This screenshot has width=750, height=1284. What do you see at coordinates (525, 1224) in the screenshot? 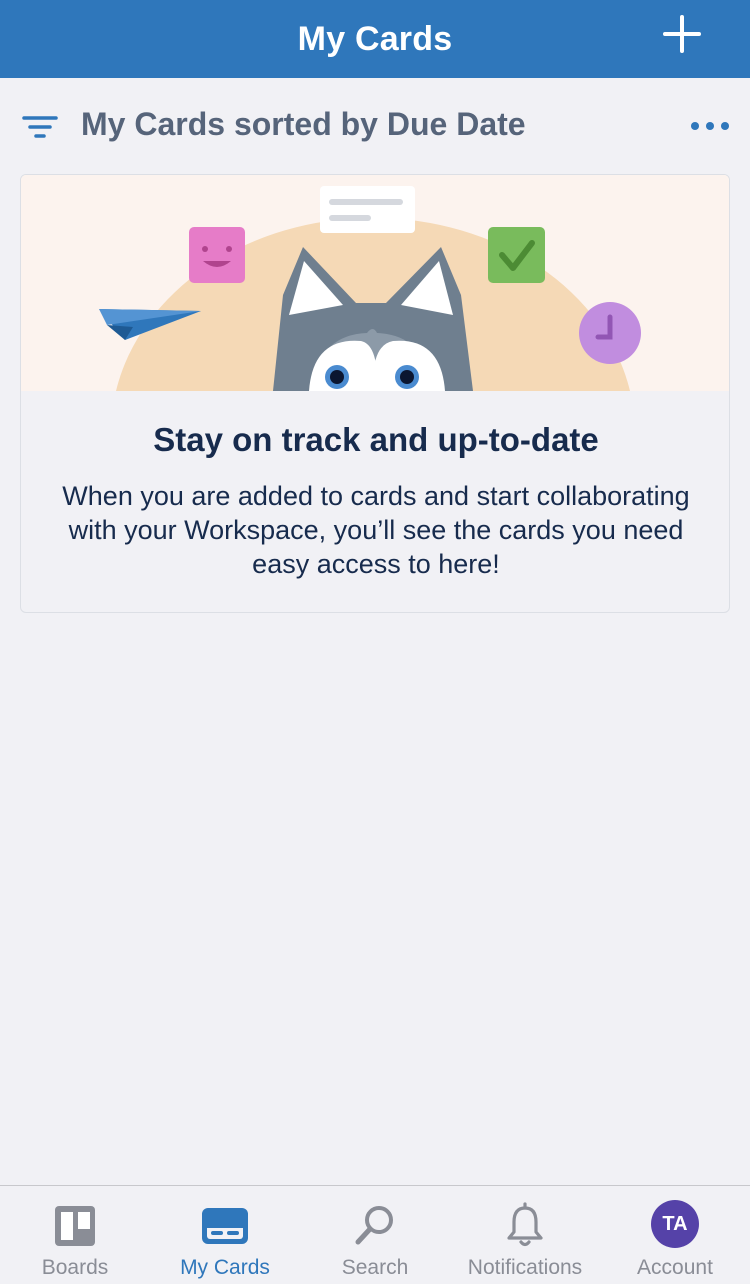
I see `bell-icon` at bounding box center [525, 1224].